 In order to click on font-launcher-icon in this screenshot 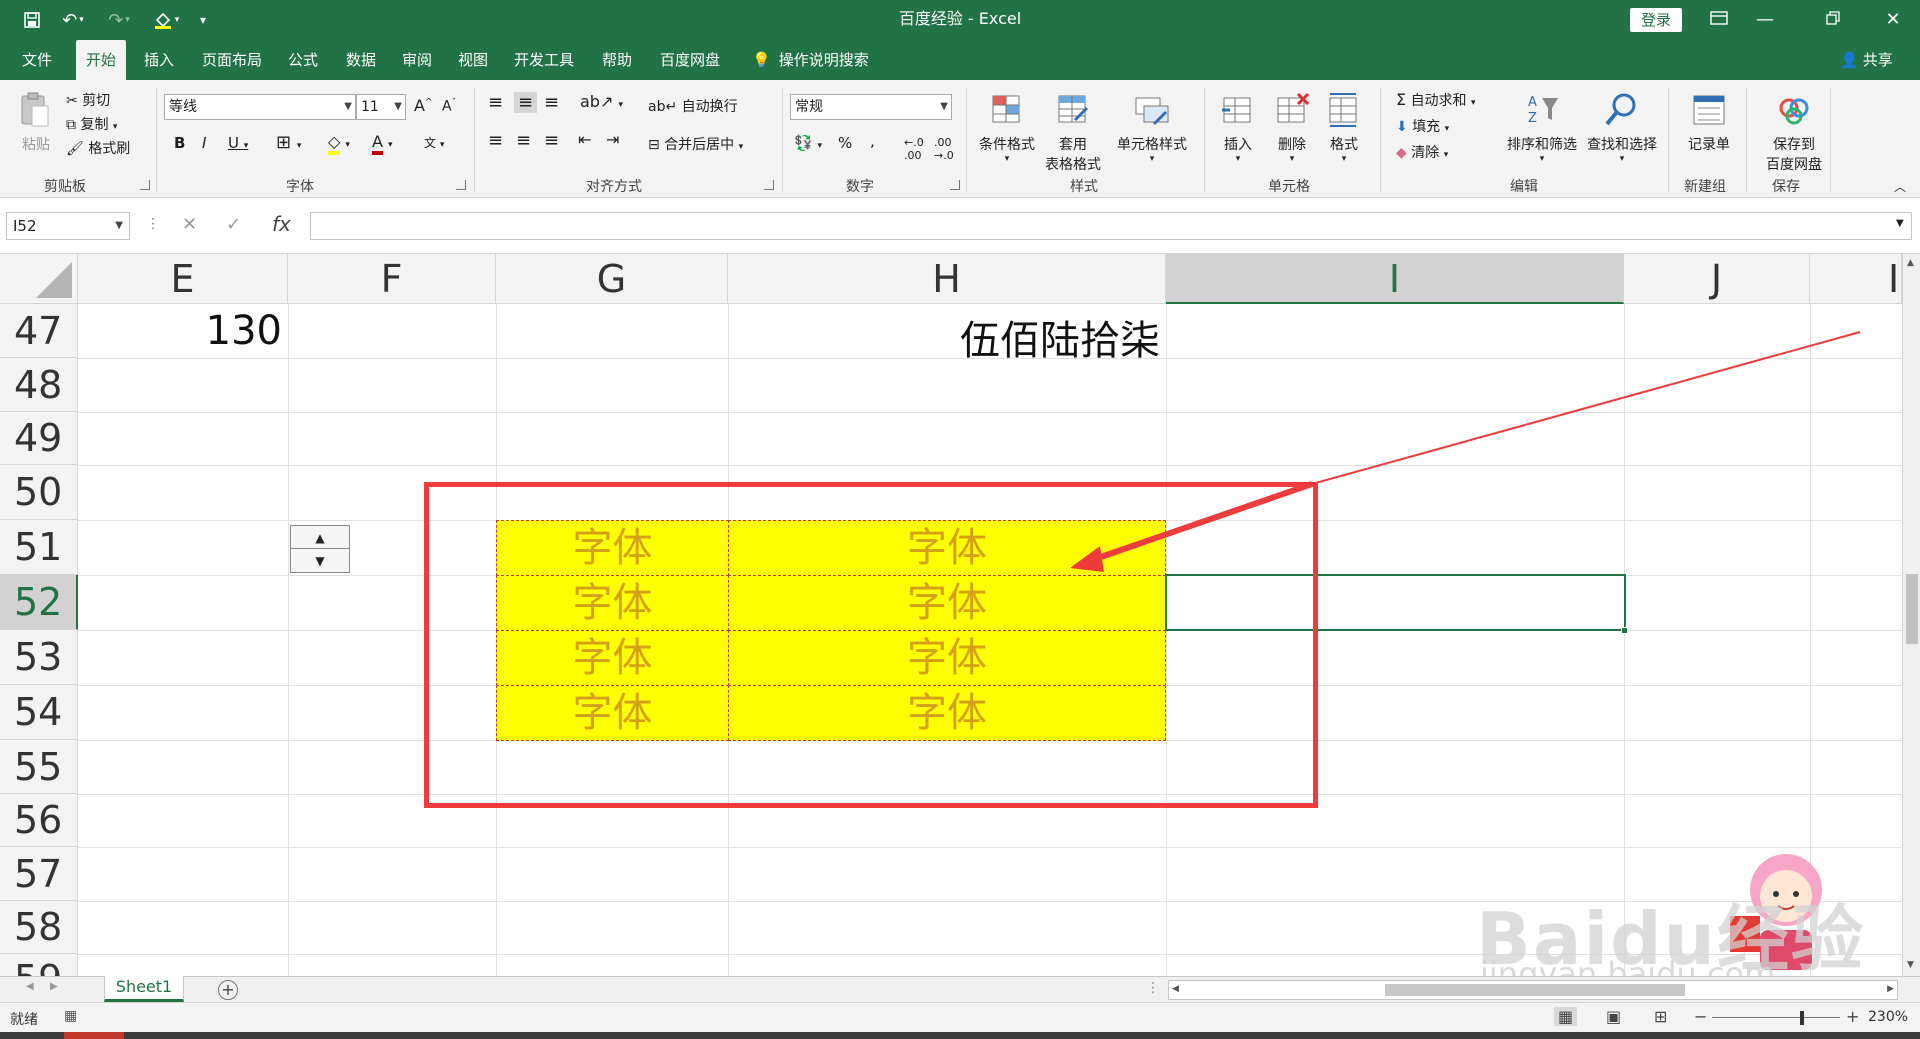, I will do `click(461, 185)`.